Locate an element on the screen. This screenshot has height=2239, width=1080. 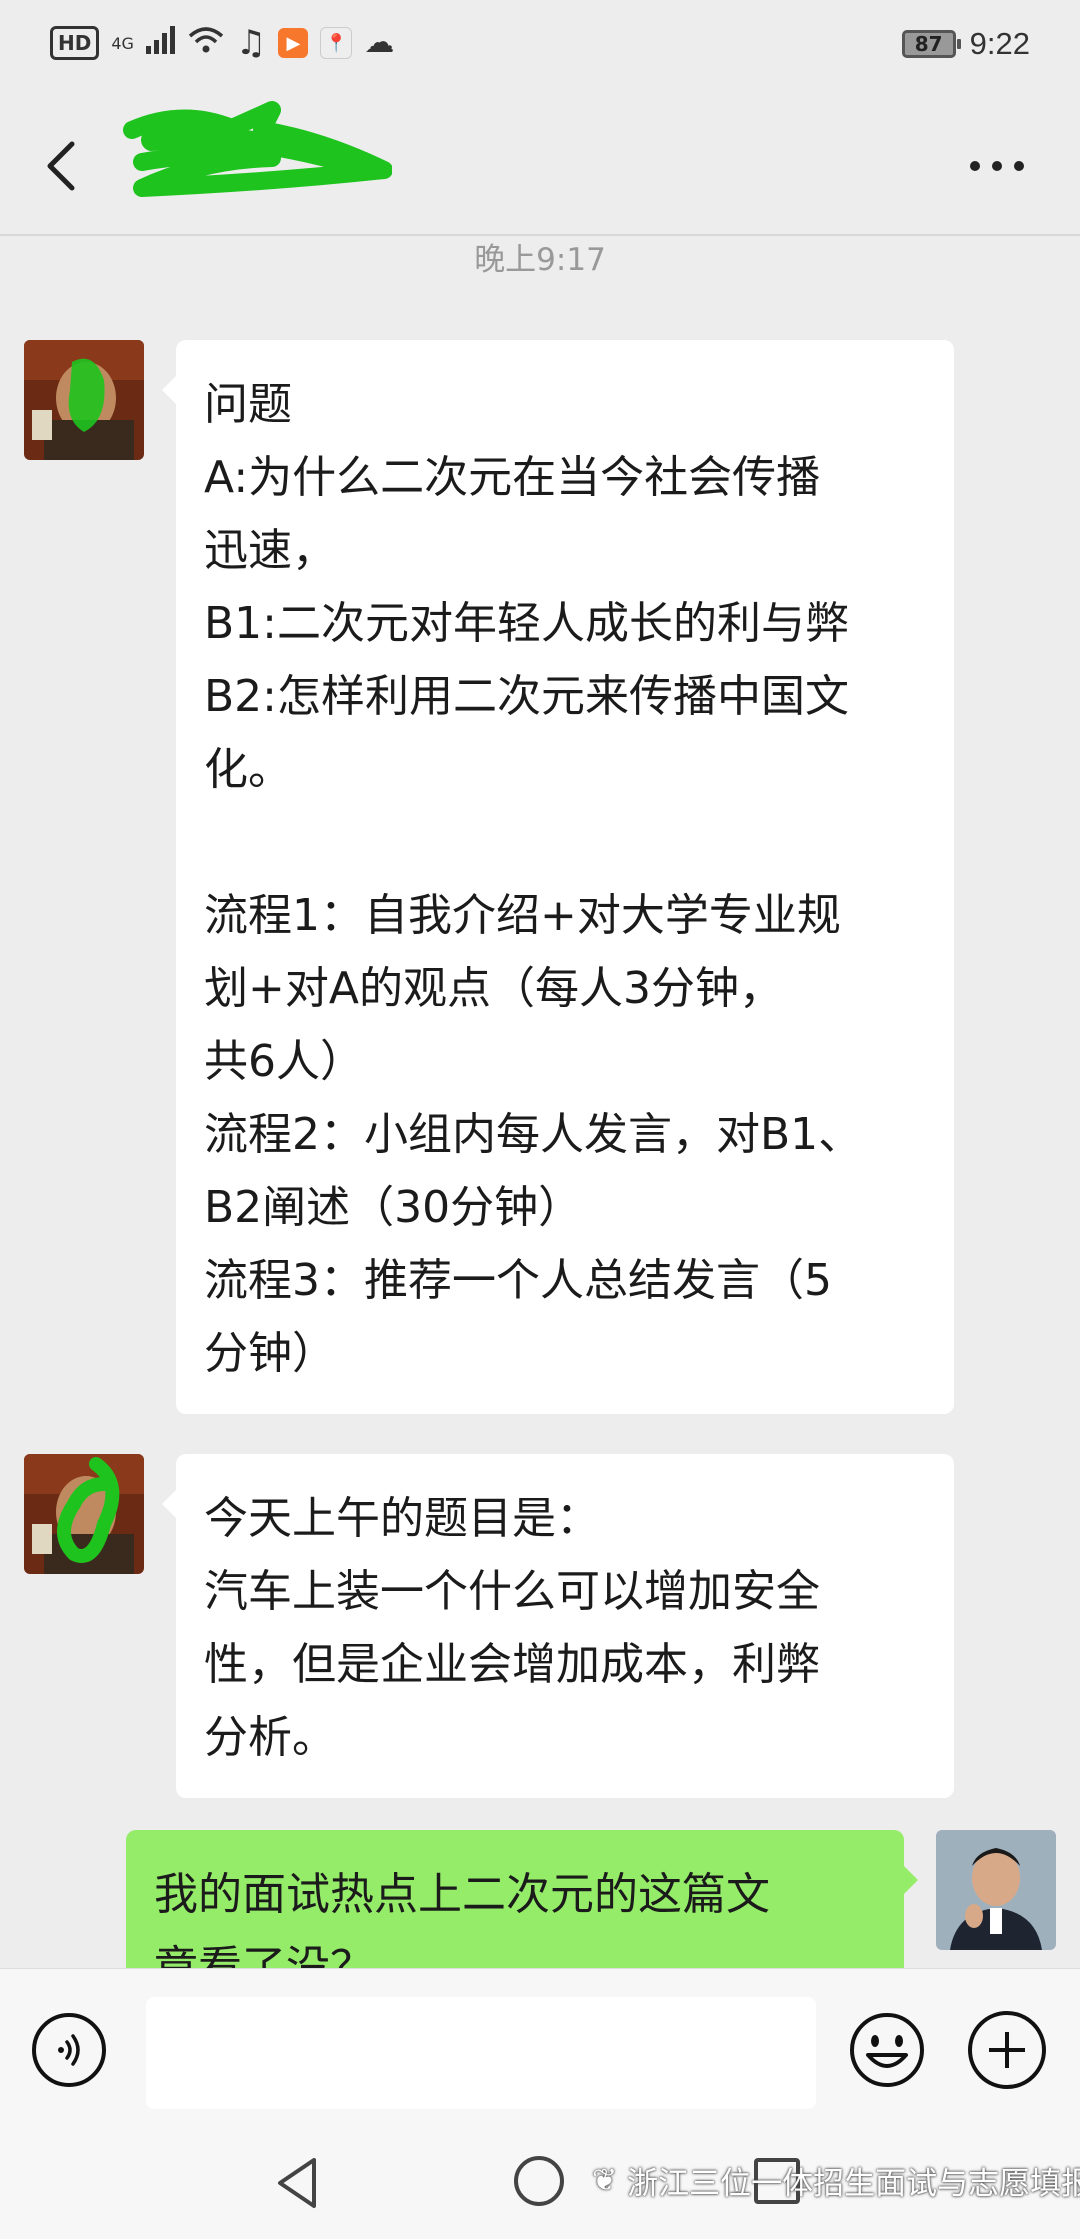
hd-indicator: HD is located at coordinates (75, 43).